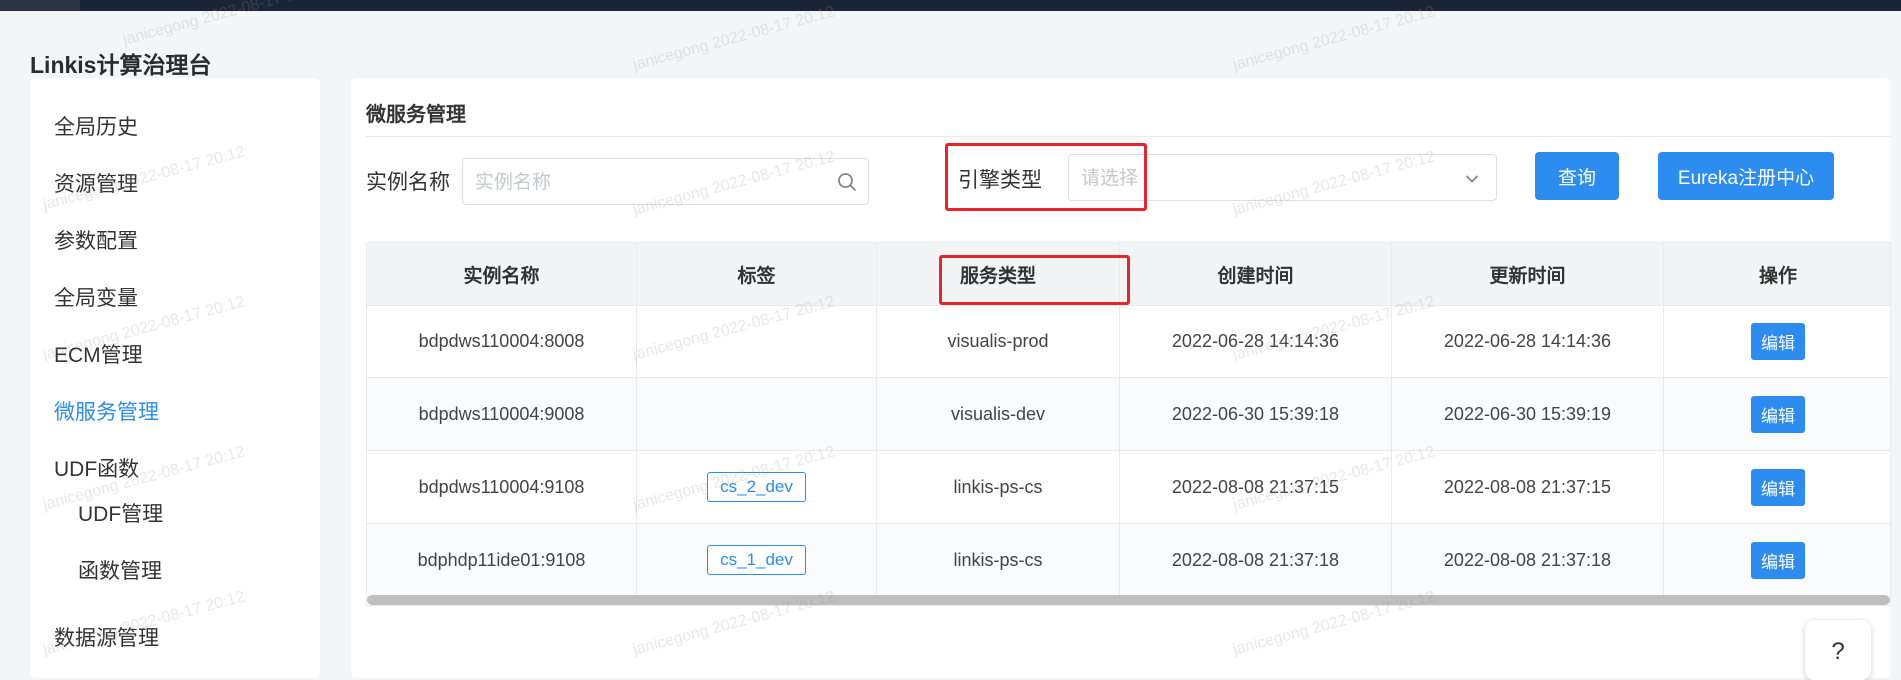 This screenshot has width=1901, height=680. I want to click on sidebar-item-ecm-management: ECM管理, so click(98, 354).